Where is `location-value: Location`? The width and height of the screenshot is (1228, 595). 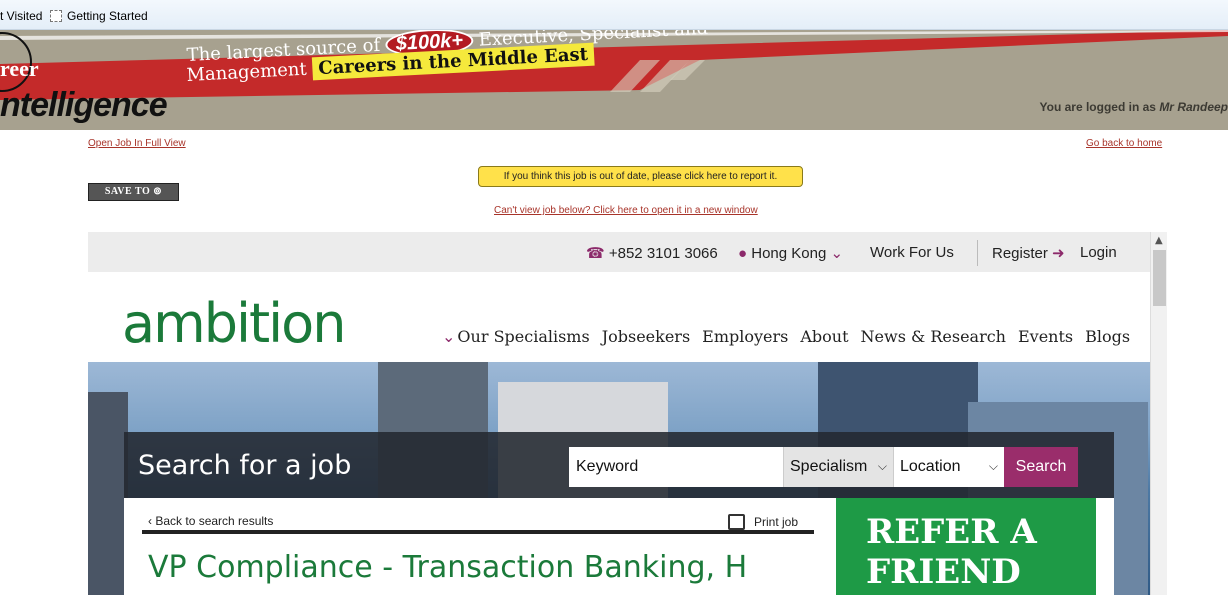 location-value: Location is located at coordinates (930, 466).